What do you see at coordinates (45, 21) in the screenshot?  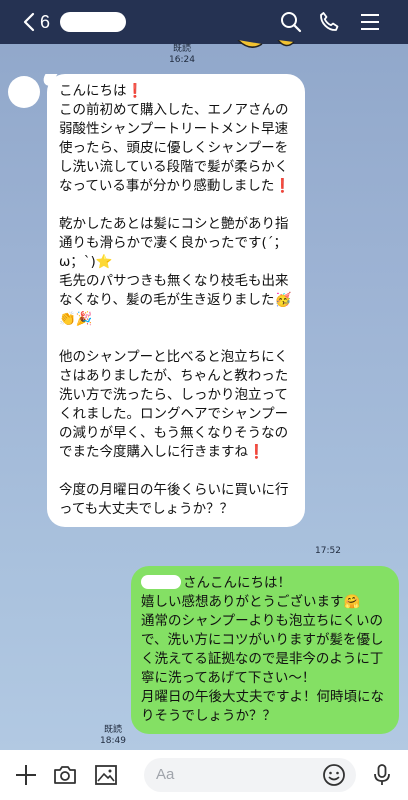 I see `unread-count: 6` at bounding box center [45, 21].